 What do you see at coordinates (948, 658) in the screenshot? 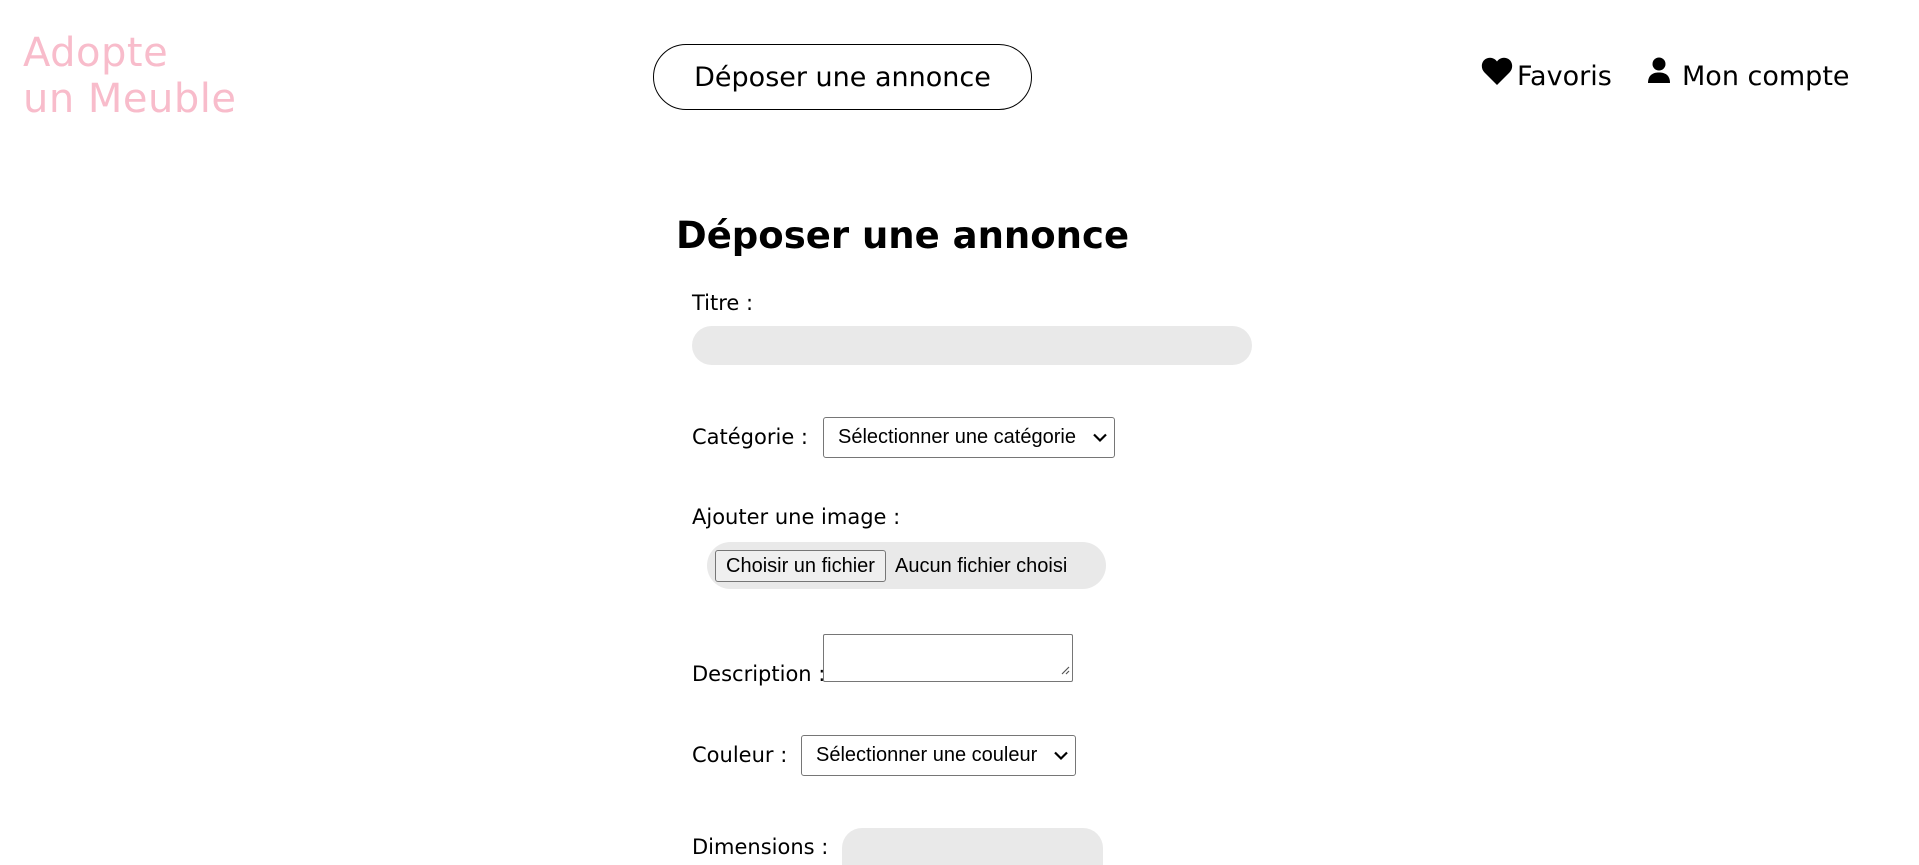
I see `description-textarea` at bounding box center [948, 658].